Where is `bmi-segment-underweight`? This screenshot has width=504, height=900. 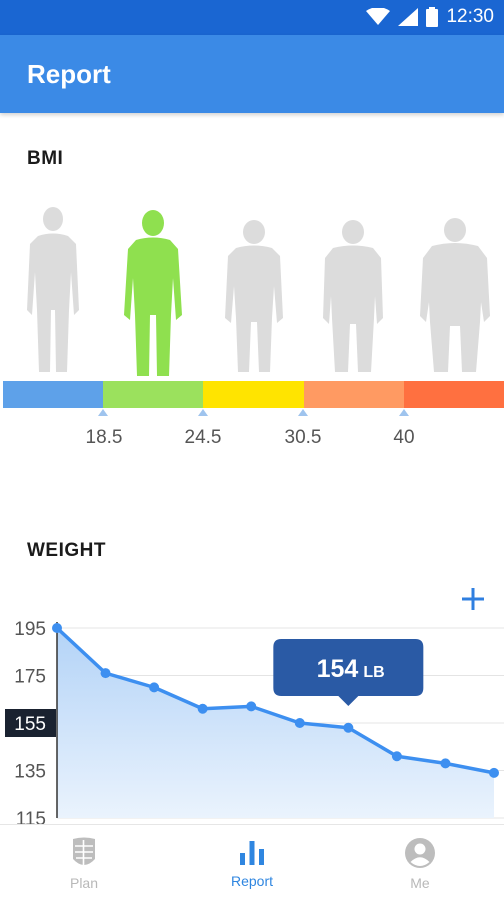
bmi-segment-underweight is located at coordinates (53, 394).